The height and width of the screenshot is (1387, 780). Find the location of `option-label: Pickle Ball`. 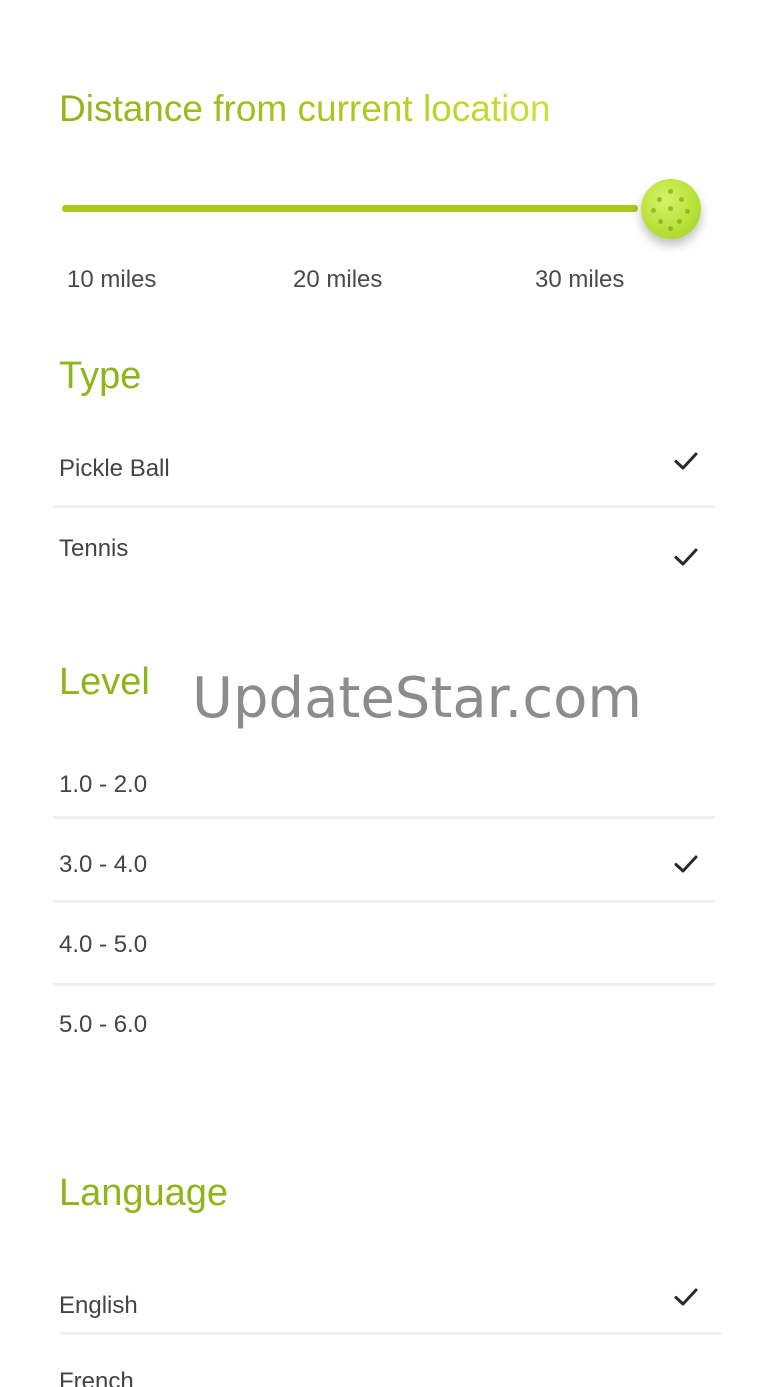

option-label: Pickle Ball is located at coordinates (114, 468).